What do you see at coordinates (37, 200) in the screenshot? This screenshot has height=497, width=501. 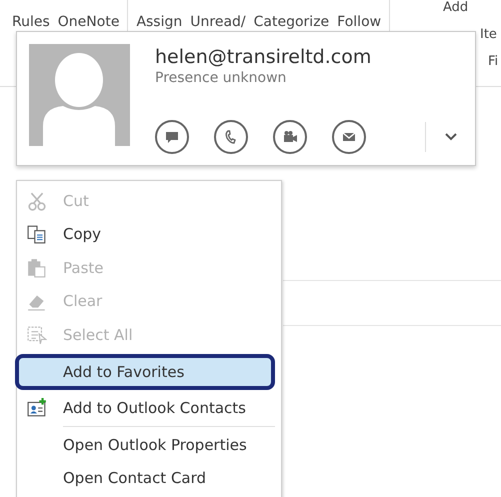 I see `cut-icon` at bounding box center [37, 200].